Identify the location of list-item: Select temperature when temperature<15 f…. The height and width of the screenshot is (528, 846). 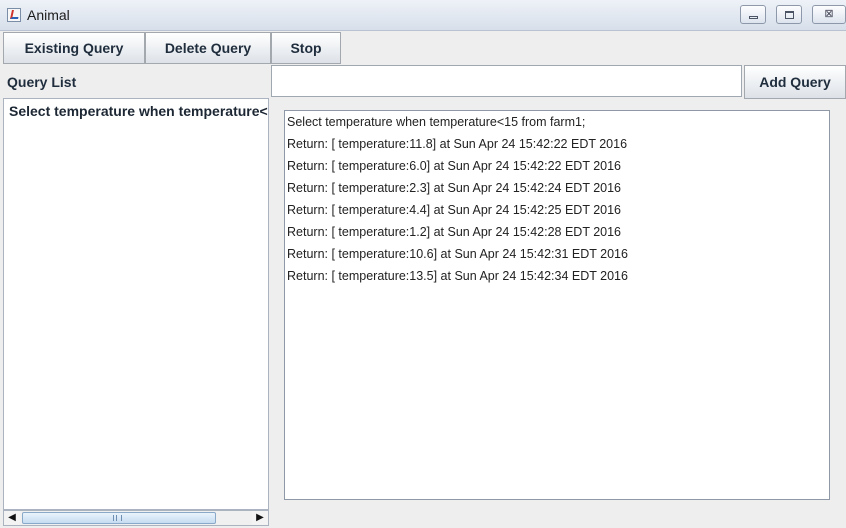
(138, 111).